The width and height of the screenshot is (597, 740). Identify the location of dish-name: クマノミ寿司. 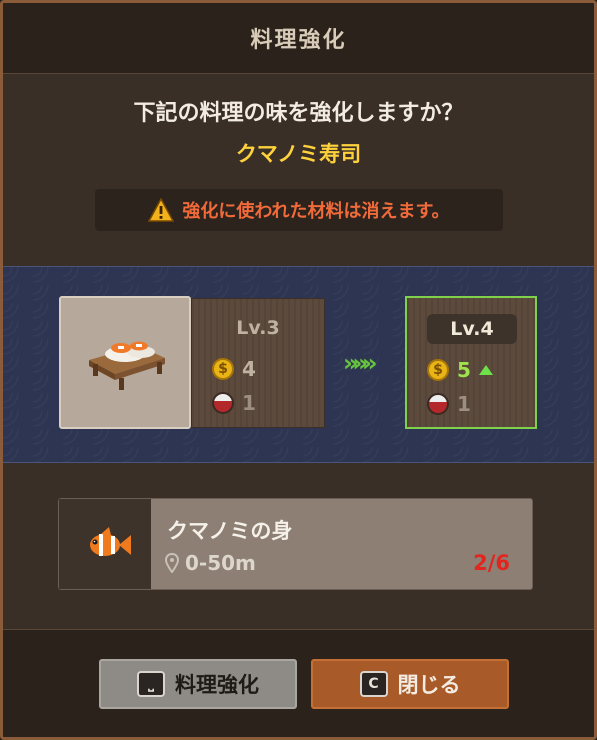
(298, 154).